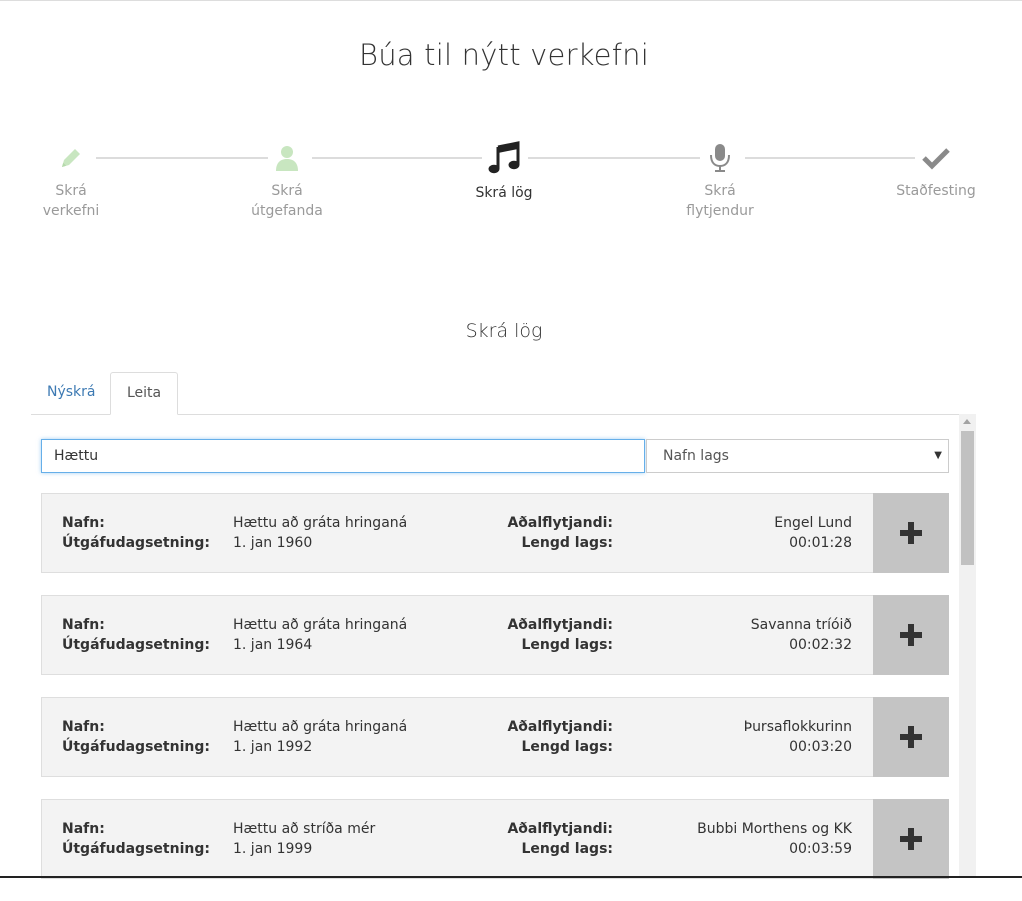  What do you see at coordinates (144, 393) in the screenshot?
I see `tab-search: Leita` at bounding box center [144, 393].